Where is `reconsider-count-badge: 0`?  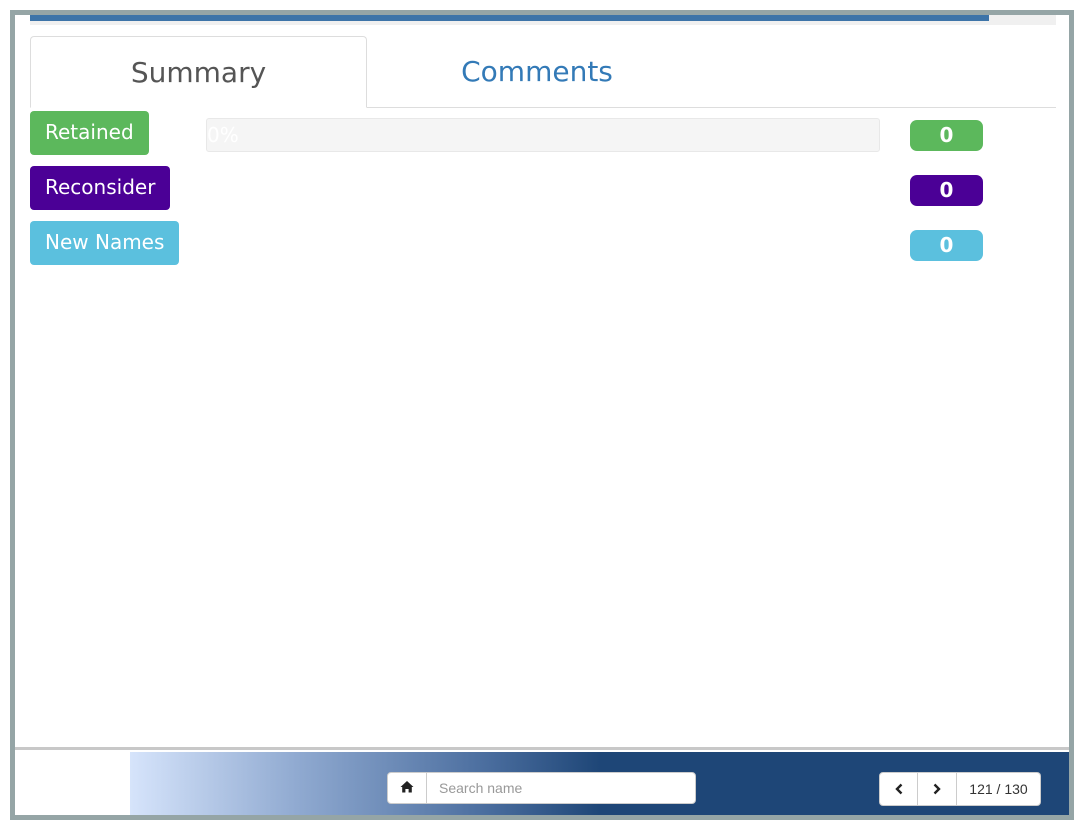
reconsider-count-badge: 0 is located at coordinates (946, 190).